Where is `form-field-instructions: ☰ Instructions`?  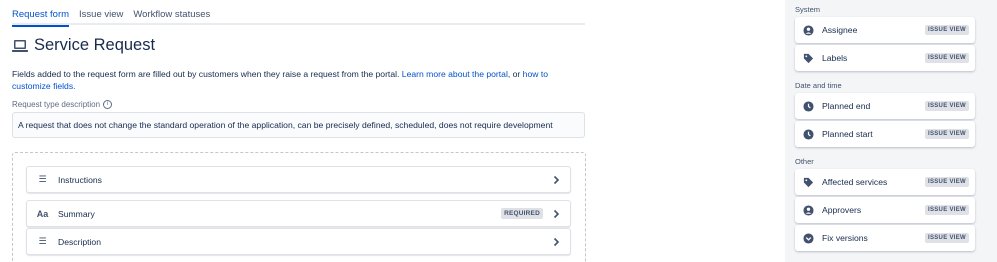 form-field-instructions: ☰ Instructions is located at coordinates (298, 179).